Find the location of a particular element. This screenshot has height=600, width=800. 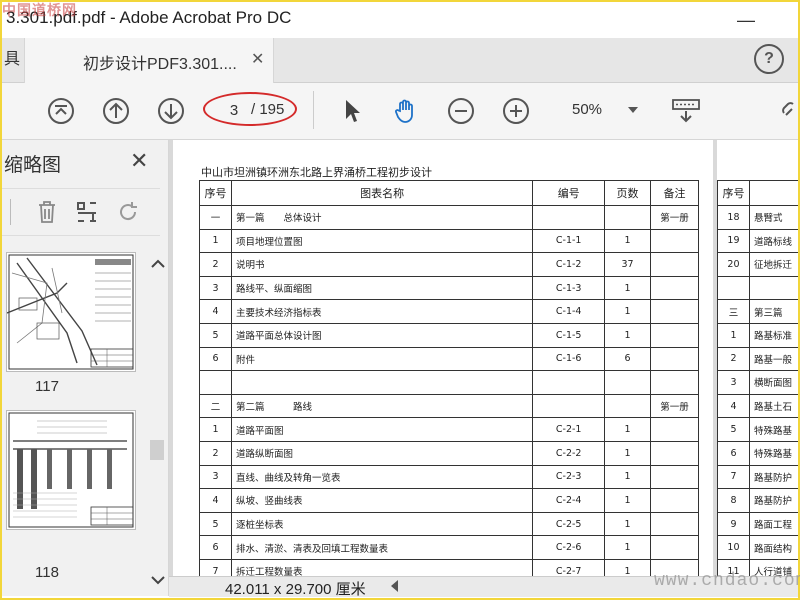

tab-tools: 具 is located at coordinates (12, 60).